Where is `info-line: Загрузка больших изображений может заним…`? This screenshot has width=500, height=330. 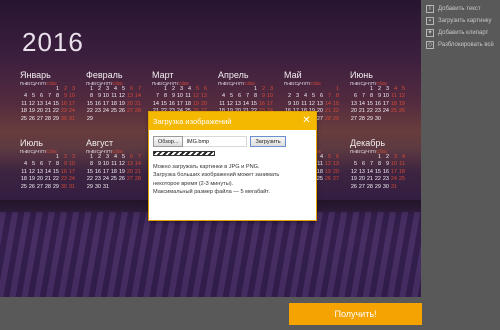 info-line: Загрузка больших изображений может заним… is located at coordinates (216, 175).